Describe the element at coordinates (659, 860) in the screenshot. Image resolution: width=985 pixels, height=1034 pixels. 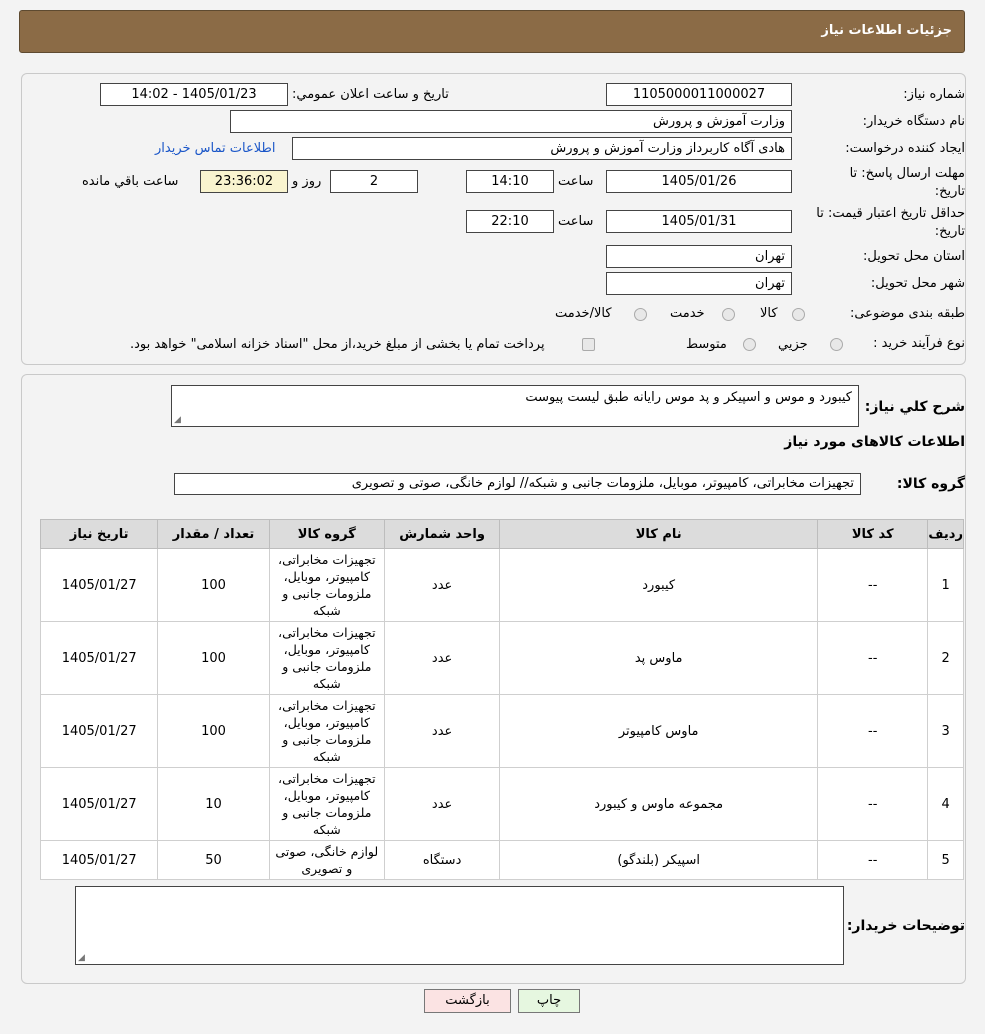
I see `cell-name: اسپیکر (بلندگو)` at that location.